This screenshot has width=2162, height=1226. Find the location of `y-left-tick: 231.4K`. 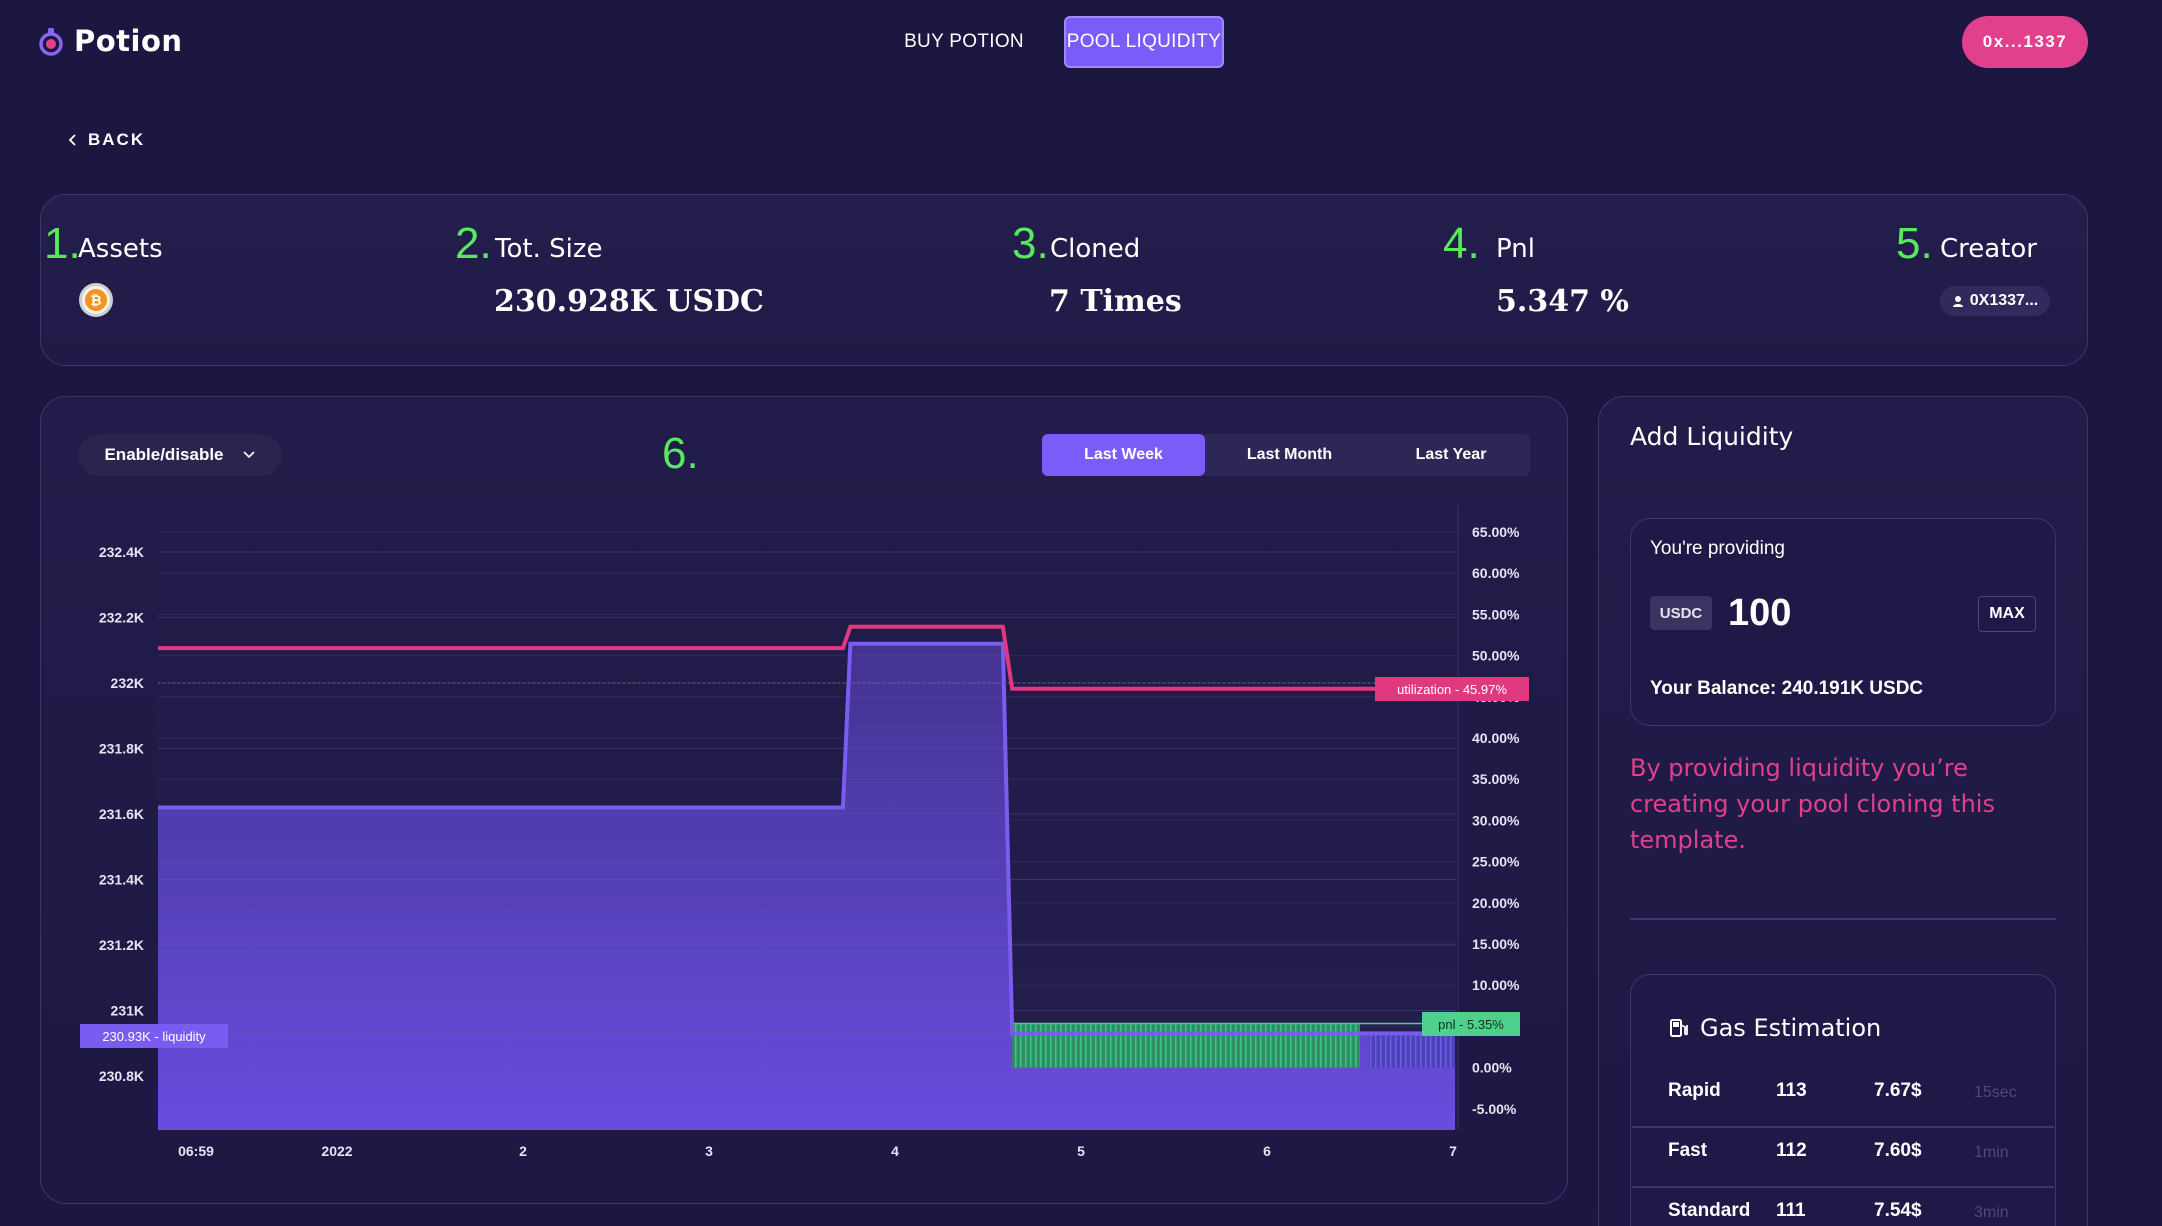

y-left-tick: 231.4K is located at coordinates (121, 880).